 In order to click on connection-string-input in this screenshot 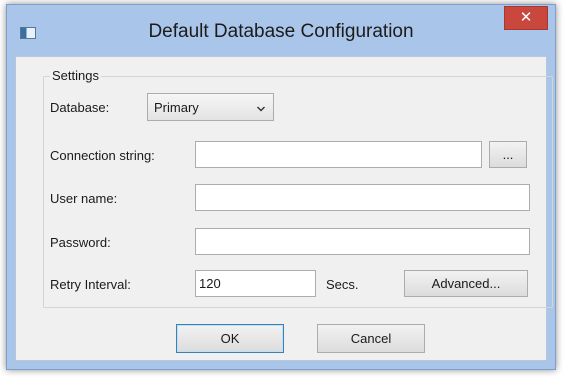, I will do `click(338, 154)`.